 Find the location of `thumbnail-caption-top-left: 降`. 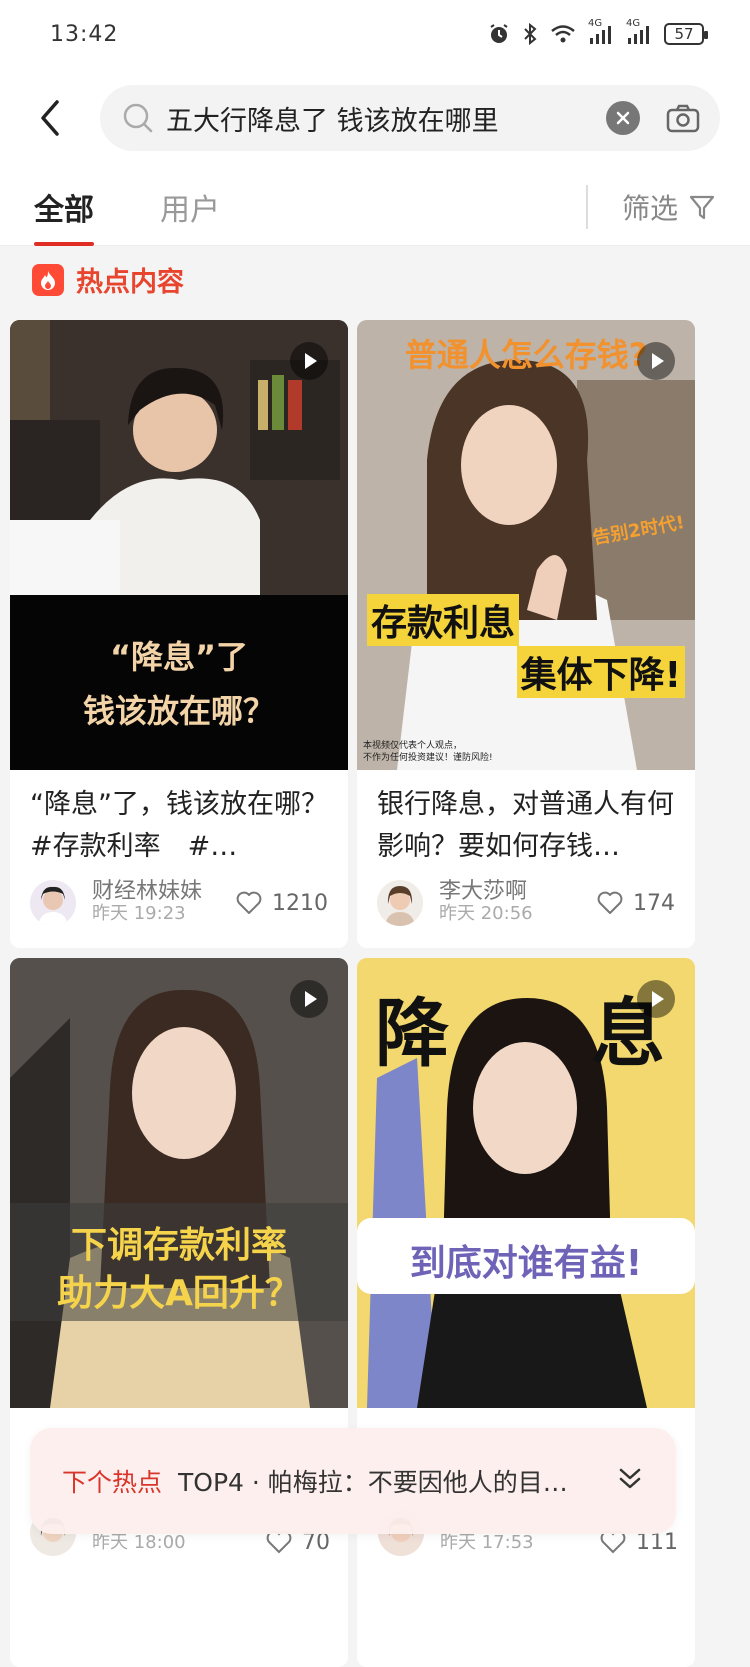

thumbnail-caption-top-left: 降 is located at coordinates (412, 1034).